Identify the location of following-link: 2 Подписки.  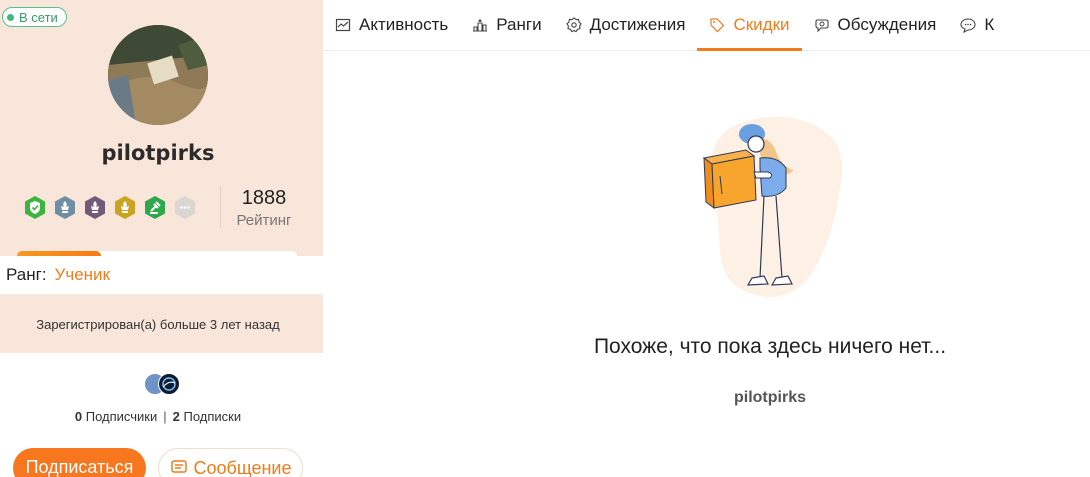
(207, 416).